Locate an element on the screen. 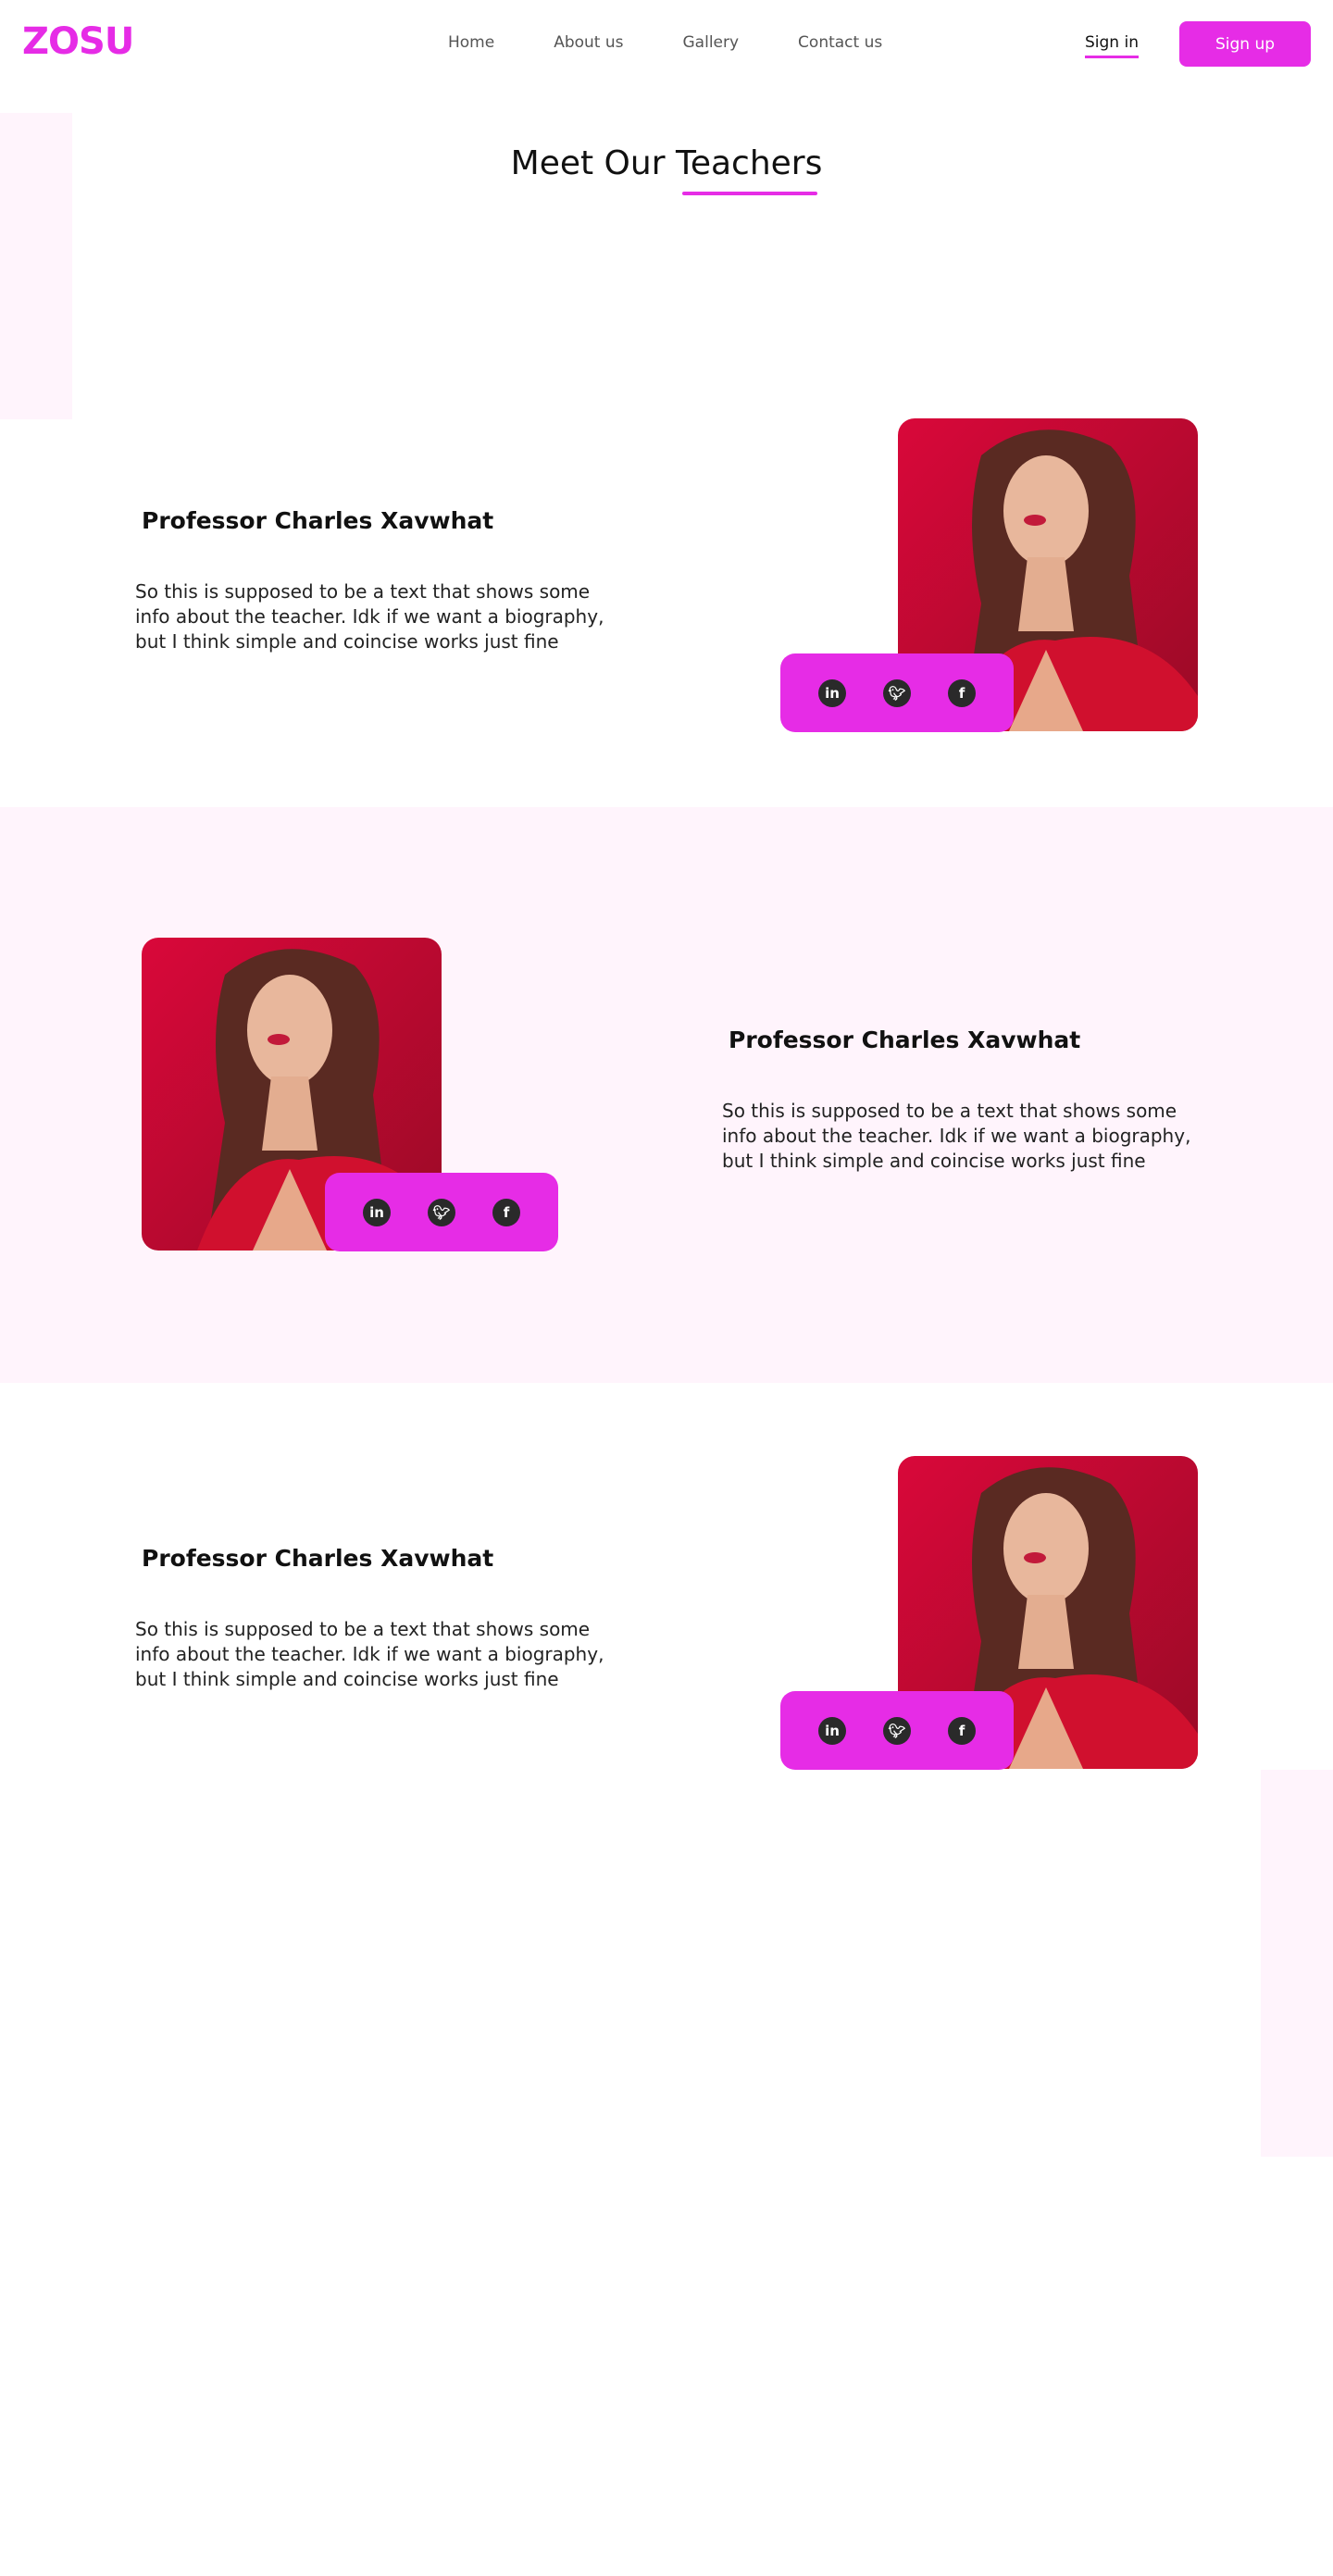 This screenshot has width=1333, height=2576. sign-up-button: Sign up is located at coordinates (1245, 44).